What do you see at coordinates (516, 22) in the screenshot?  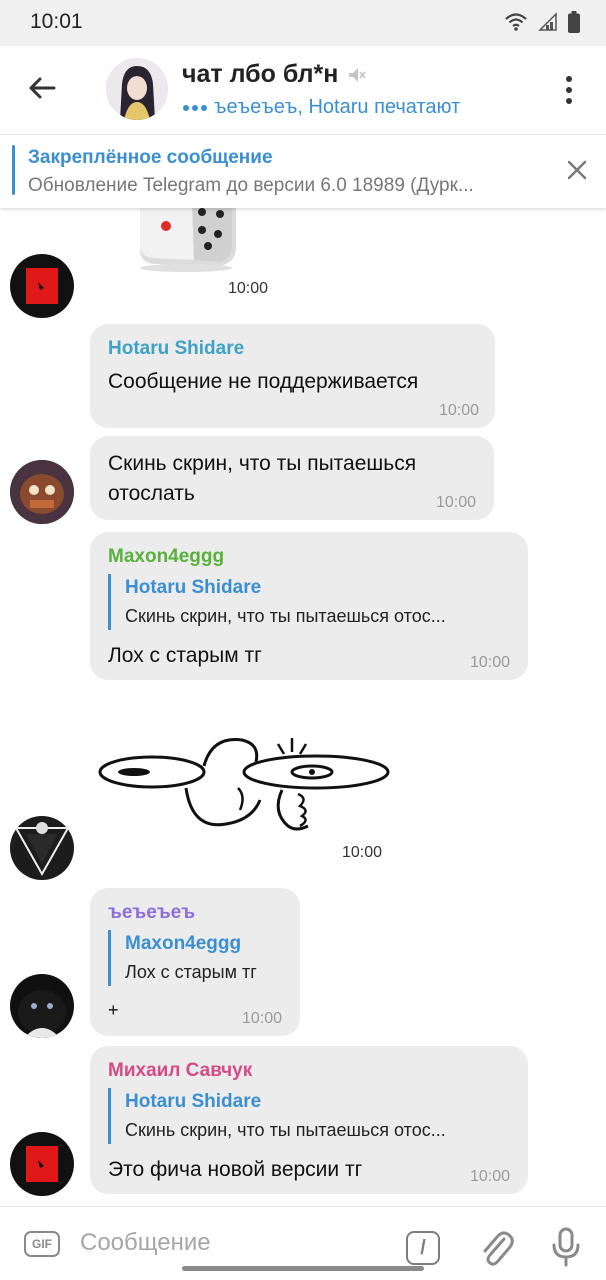 I see `wifi-icon` at bounding box center [516, 22].